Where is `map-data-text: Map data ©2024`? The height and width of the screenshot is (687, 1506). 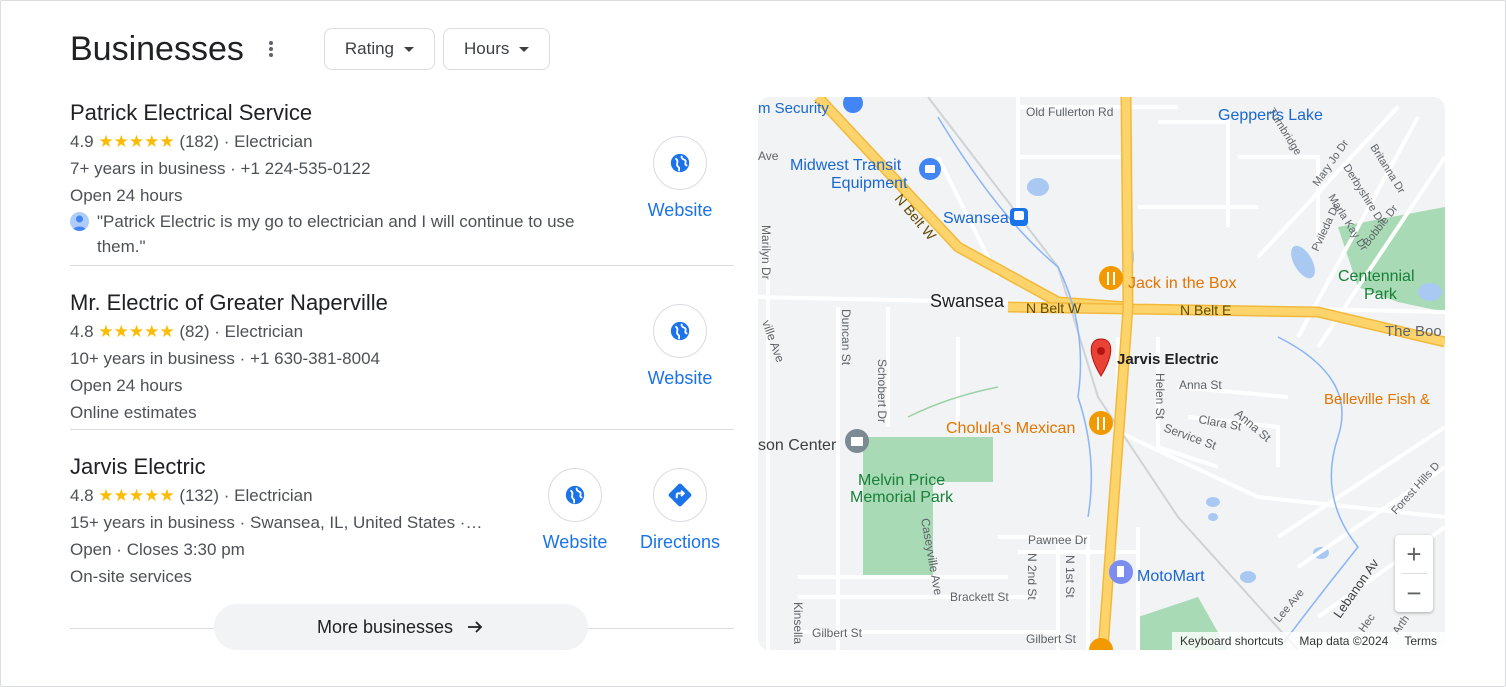 map-data-text: Map data ©2024 is located at coordinates (1344, 641).